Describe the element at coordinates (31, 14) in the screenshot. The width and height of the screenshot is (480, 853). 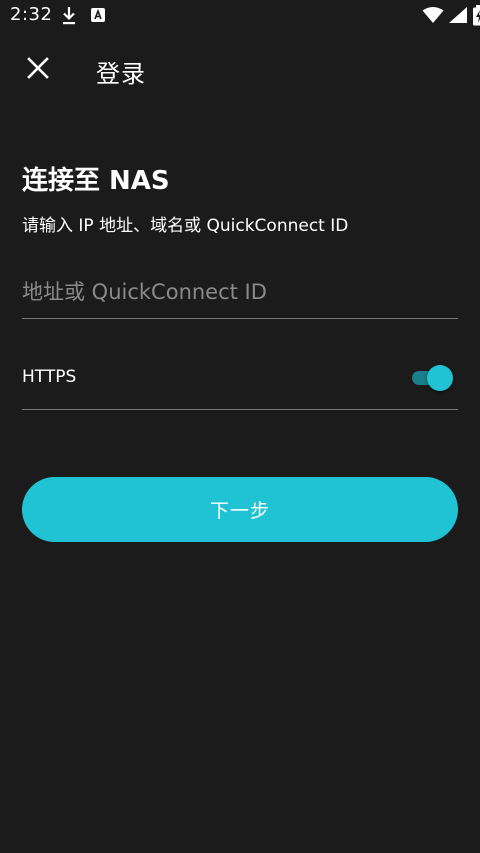
I see `status-time: 2:32` at that location.